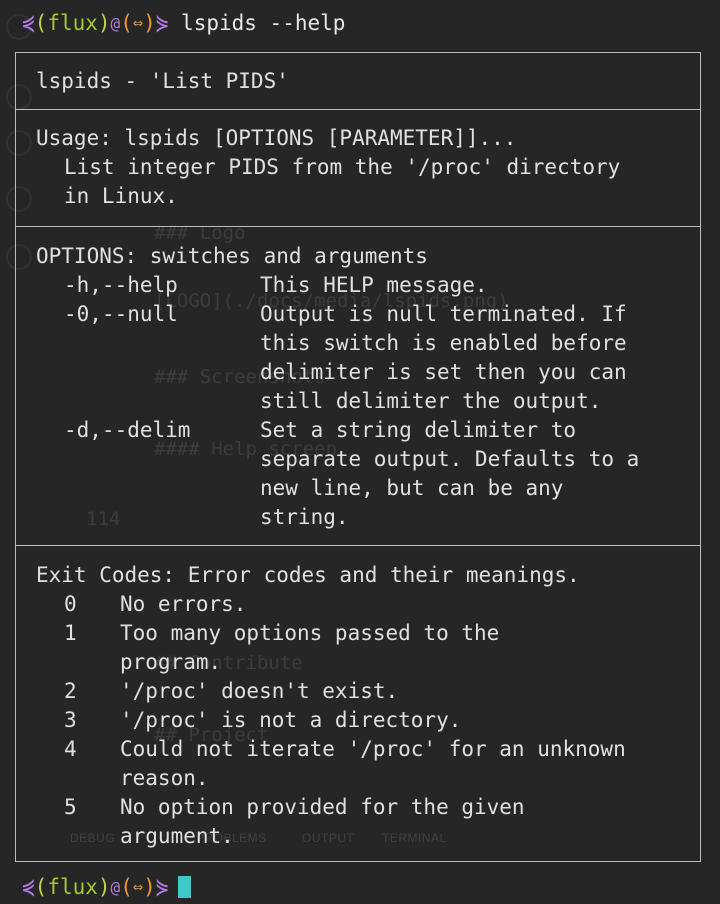  I want to click on help-title-section: lspids - 'List PIDS', so click(358, 81).